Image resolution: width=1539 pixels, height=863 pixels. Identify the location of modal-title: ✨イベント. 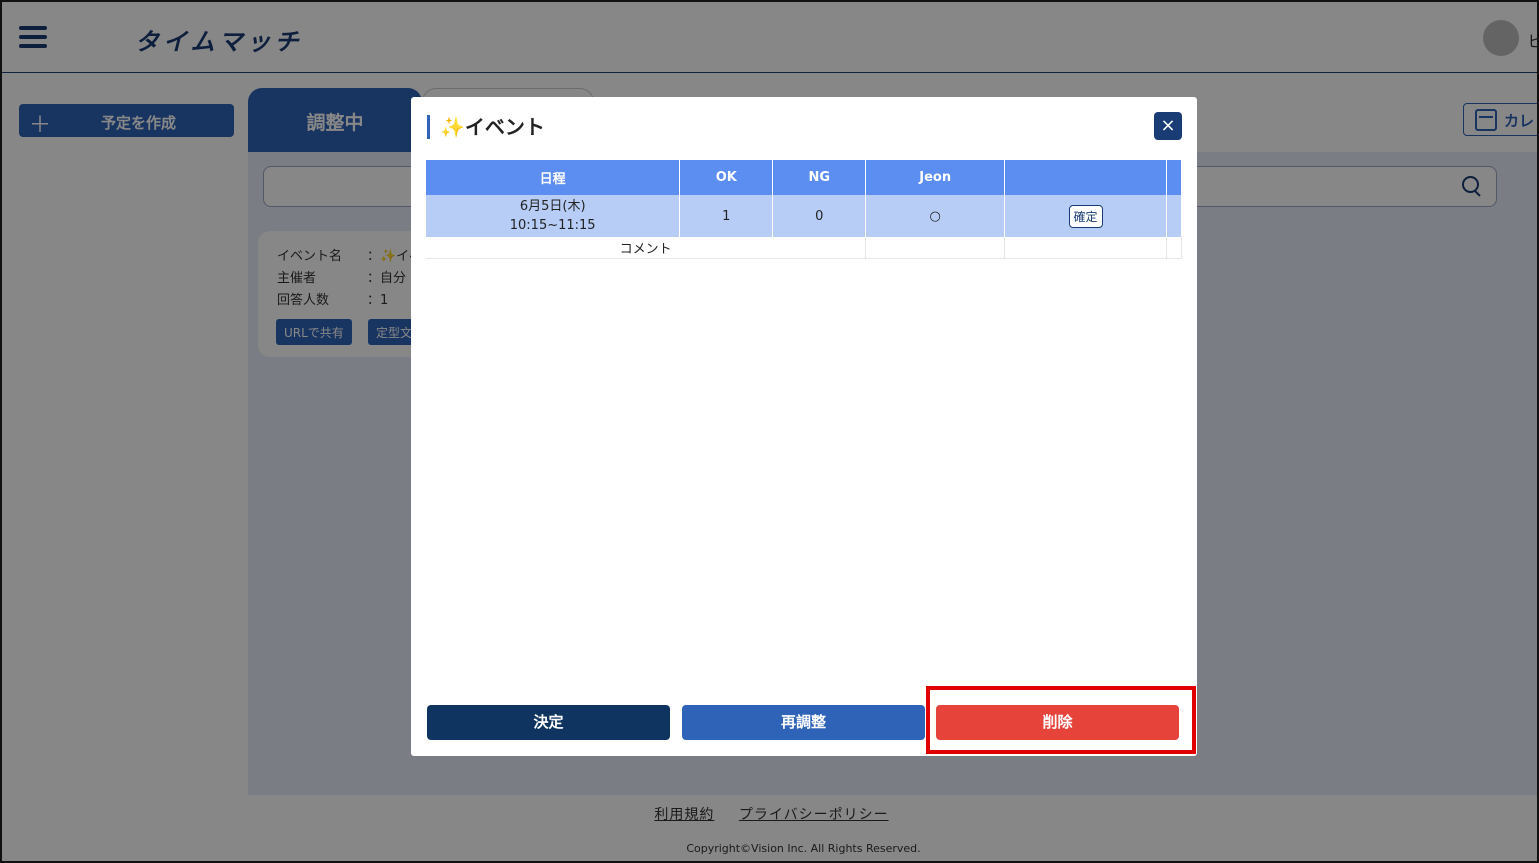
(486, 127).